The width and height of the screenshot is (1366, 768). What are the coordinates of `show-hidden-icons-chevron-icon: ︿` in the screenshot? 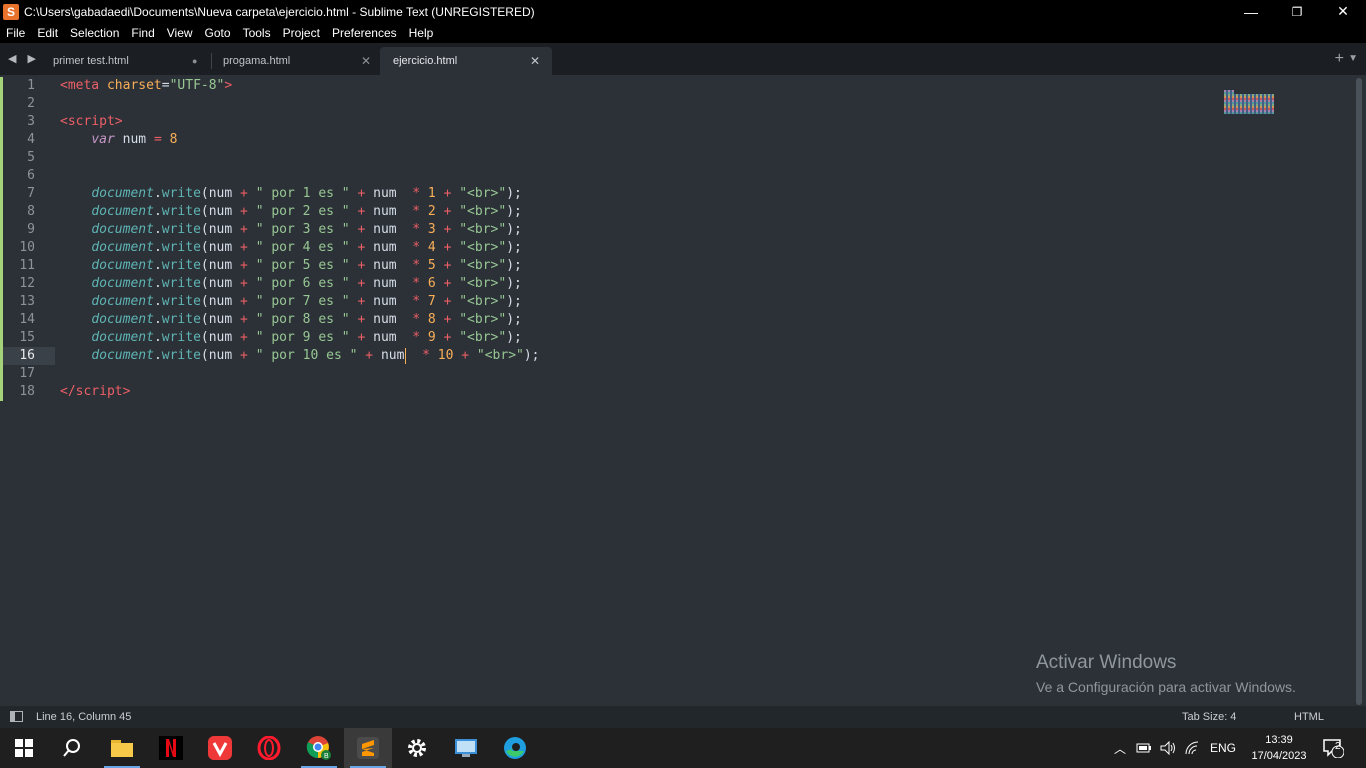 It's located at (1120, 748).